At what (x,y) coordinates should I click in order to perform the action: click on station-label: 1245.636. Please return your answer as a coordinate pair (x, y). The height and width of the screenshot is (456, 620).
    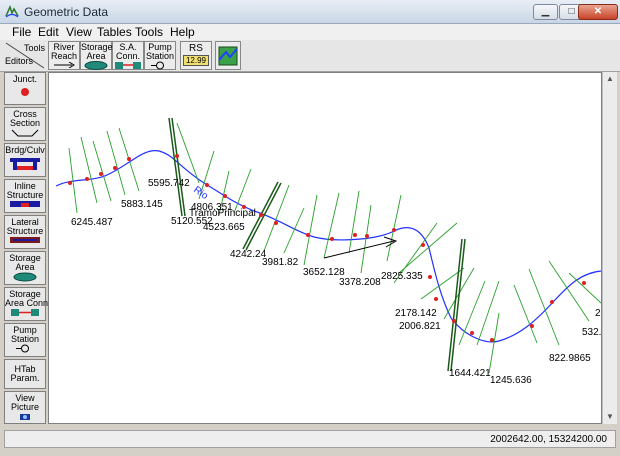
    Looking at the image, I should click on (511, 380).